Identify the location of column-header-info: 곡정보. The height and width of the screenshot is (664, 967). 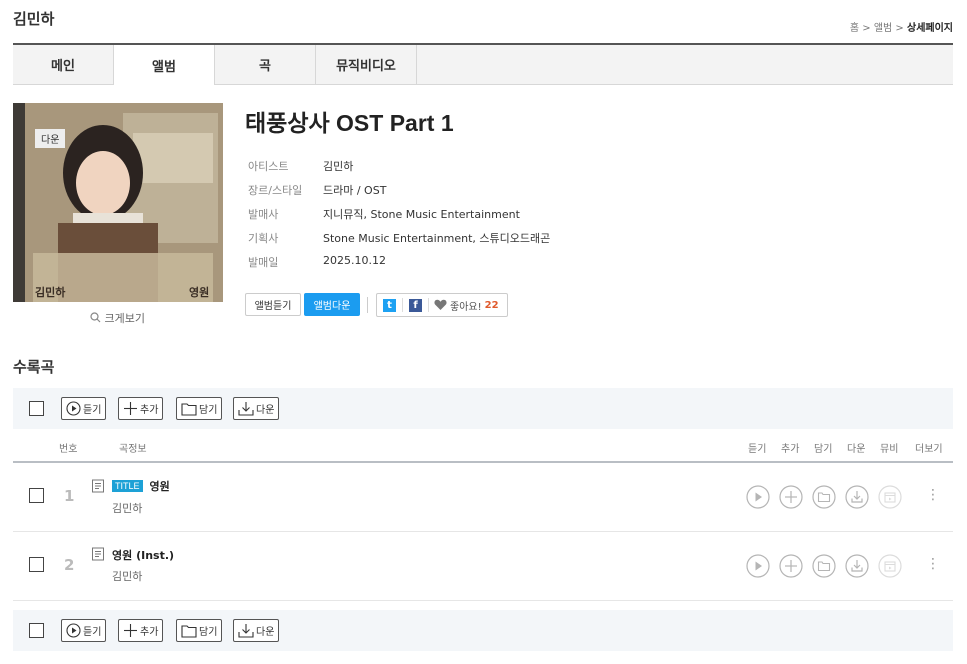
(133, 449).